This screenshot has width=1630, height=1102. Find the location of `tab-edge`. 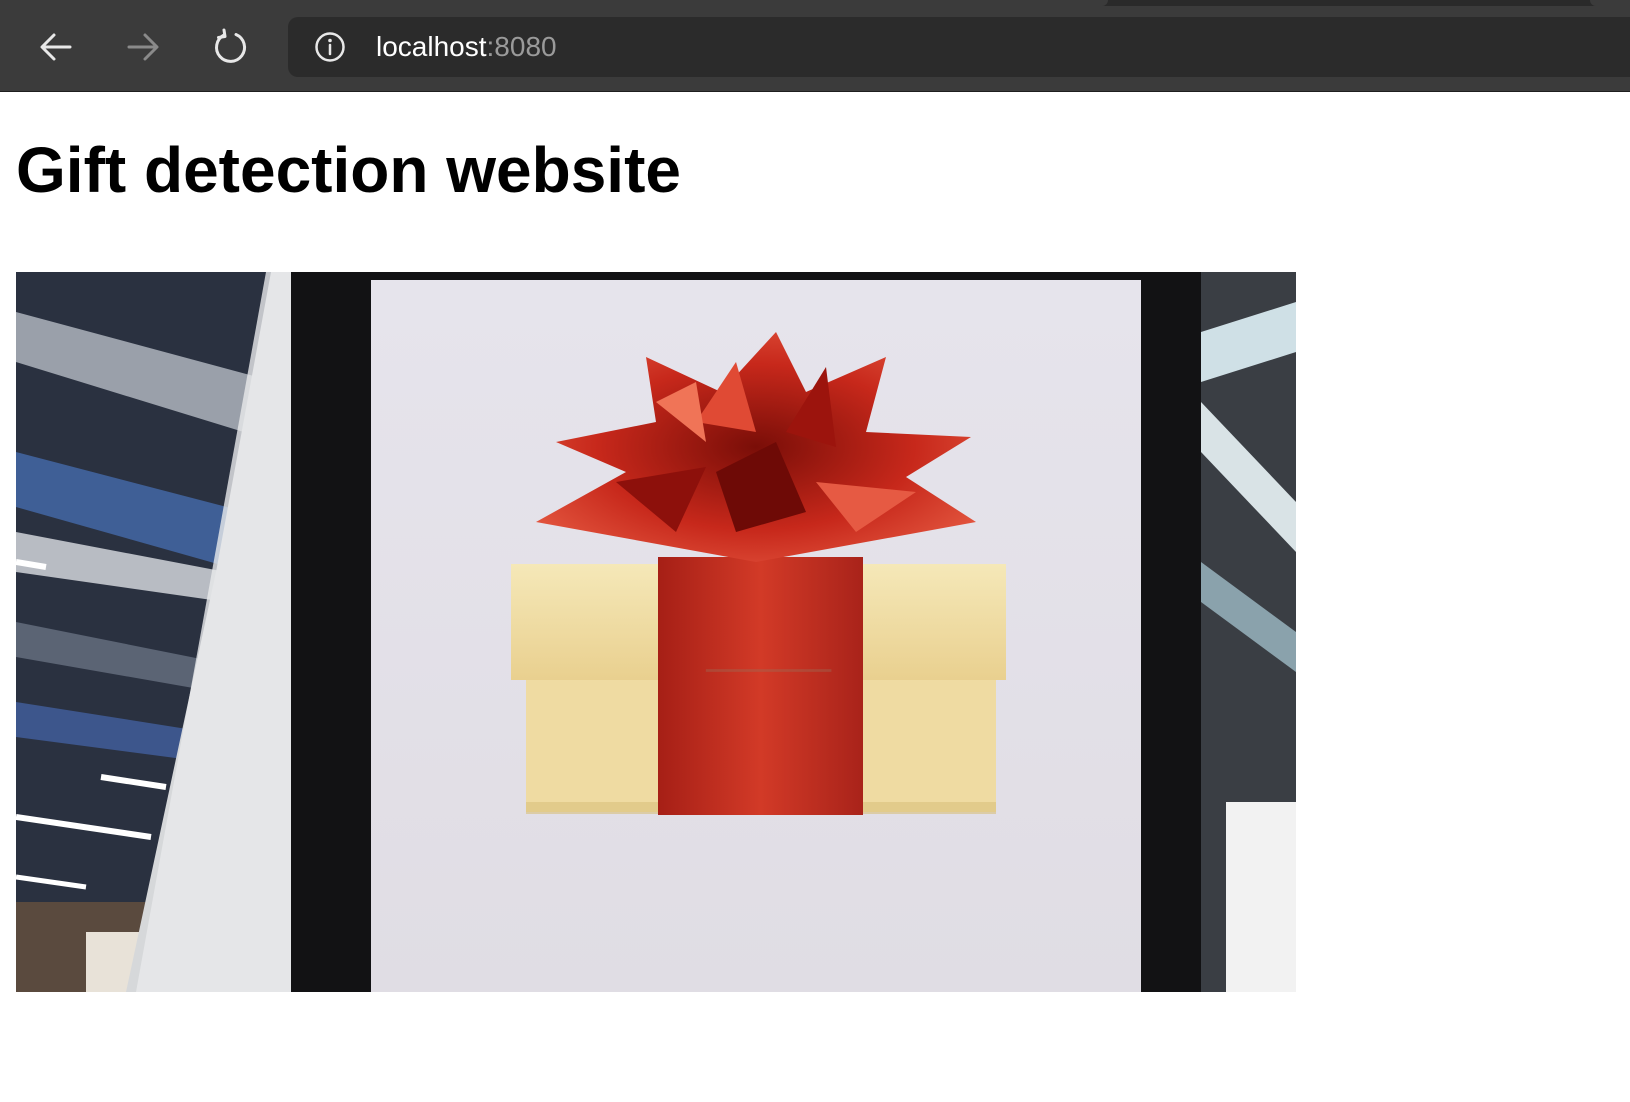

tab-edge is located at coordinates (1610, 3).